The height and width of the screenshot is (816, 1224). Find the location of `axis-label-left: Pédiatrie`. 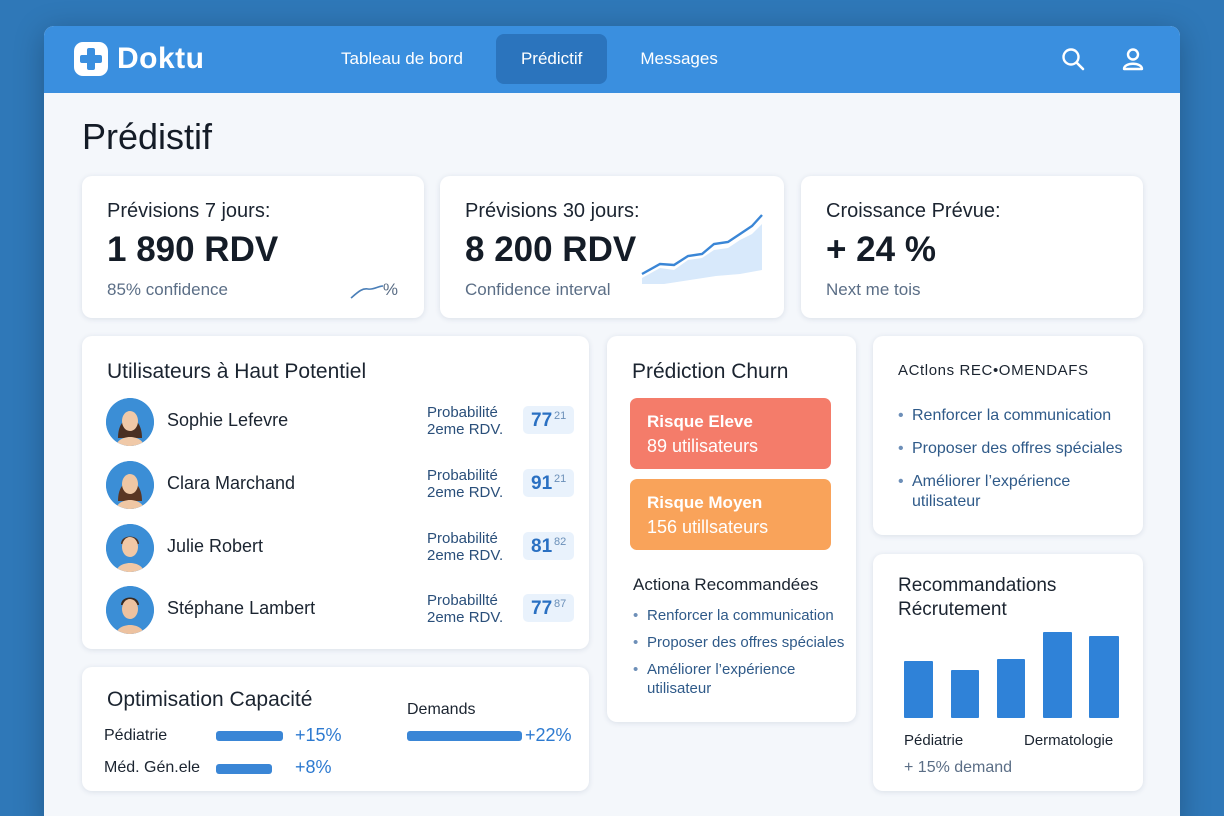

axis-label-left: Pédiatrie is located at coordinates (934, 740).